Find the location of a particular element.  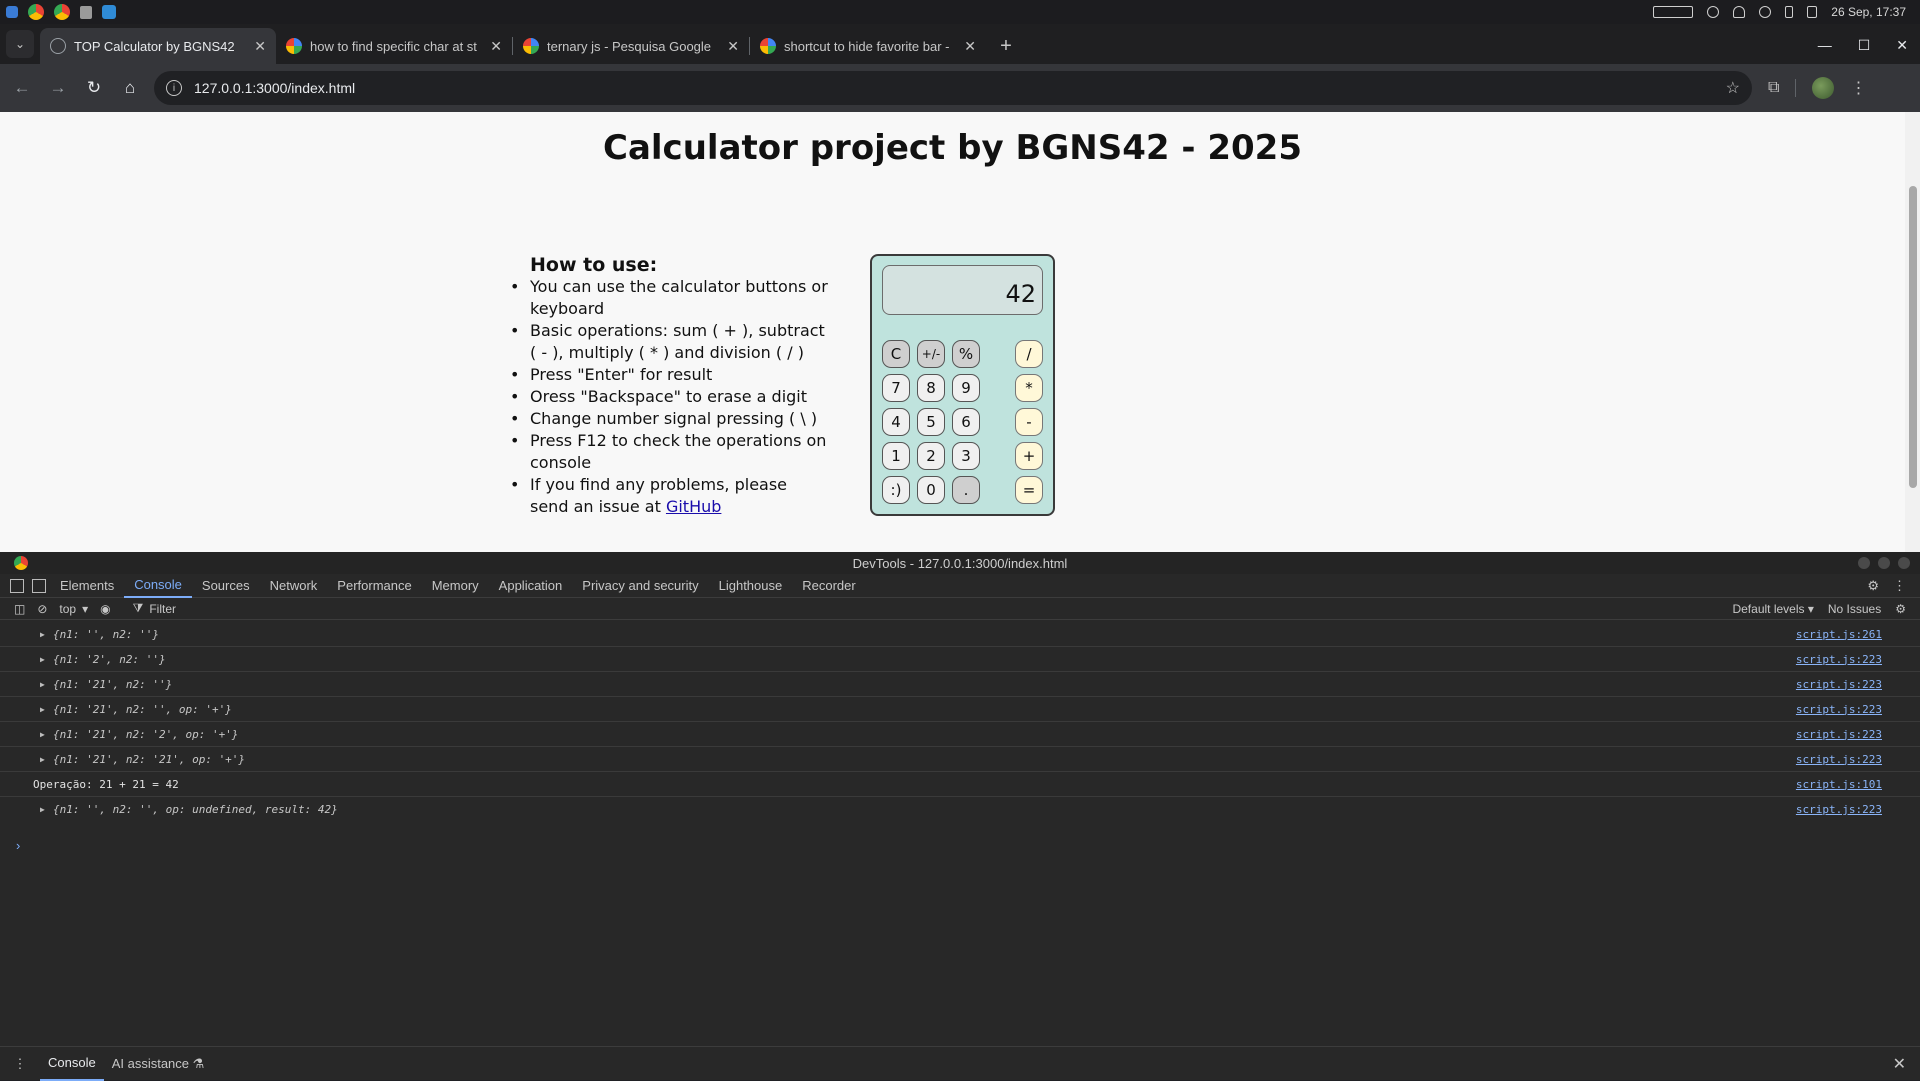

device-toolbar-icon is located at coordinates (39, 585).